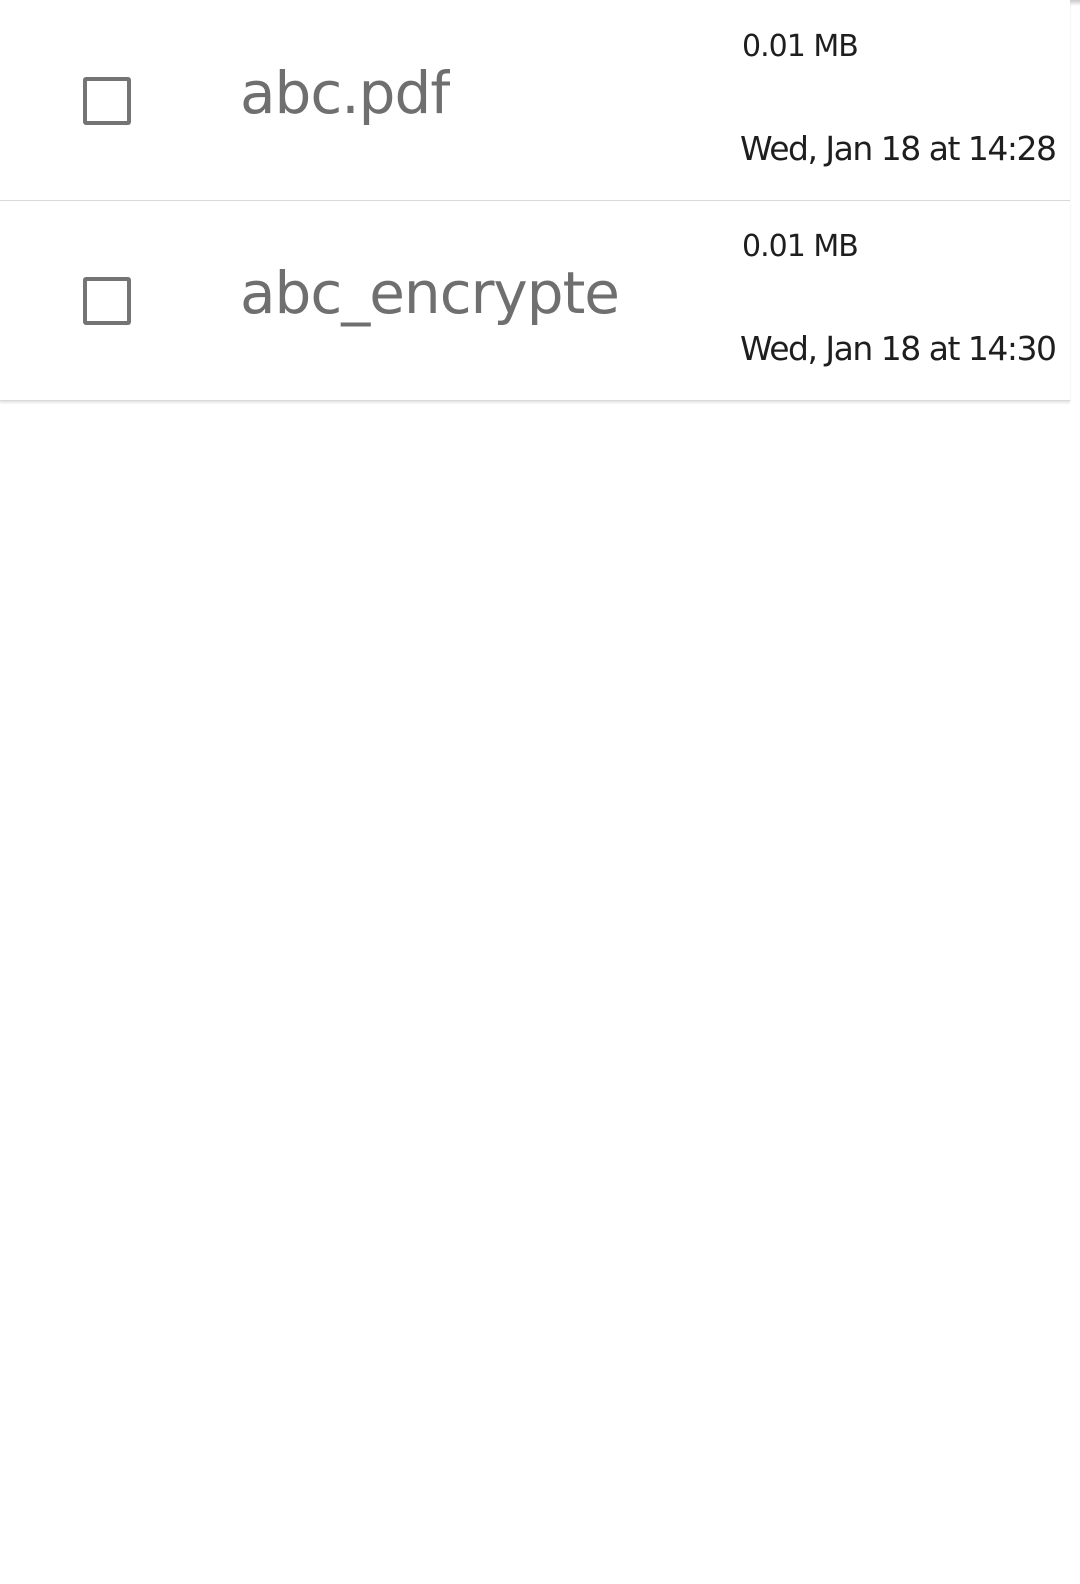 The width and height of the screenshot is (1080, 1584). Describe the element at coordinates (898, 148) in the screenshot. I see `file-modified-date: Wed, Jan 18 at 14:28` at that location.